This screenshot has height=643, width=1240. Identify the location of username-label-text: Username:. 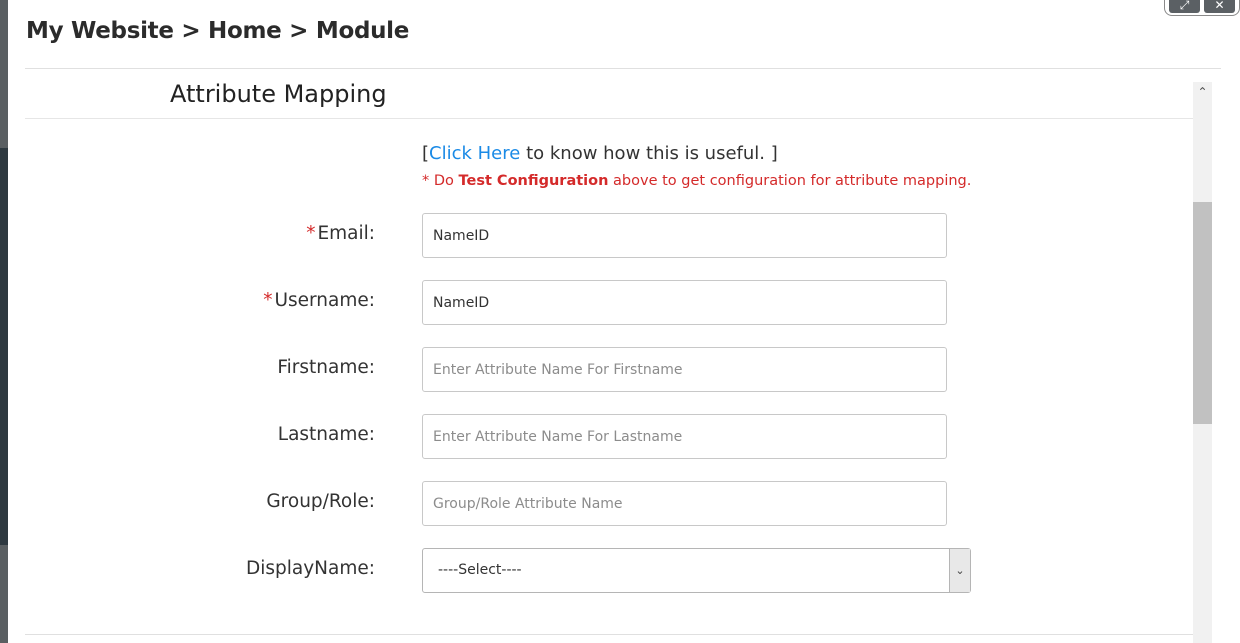
(324, 300).